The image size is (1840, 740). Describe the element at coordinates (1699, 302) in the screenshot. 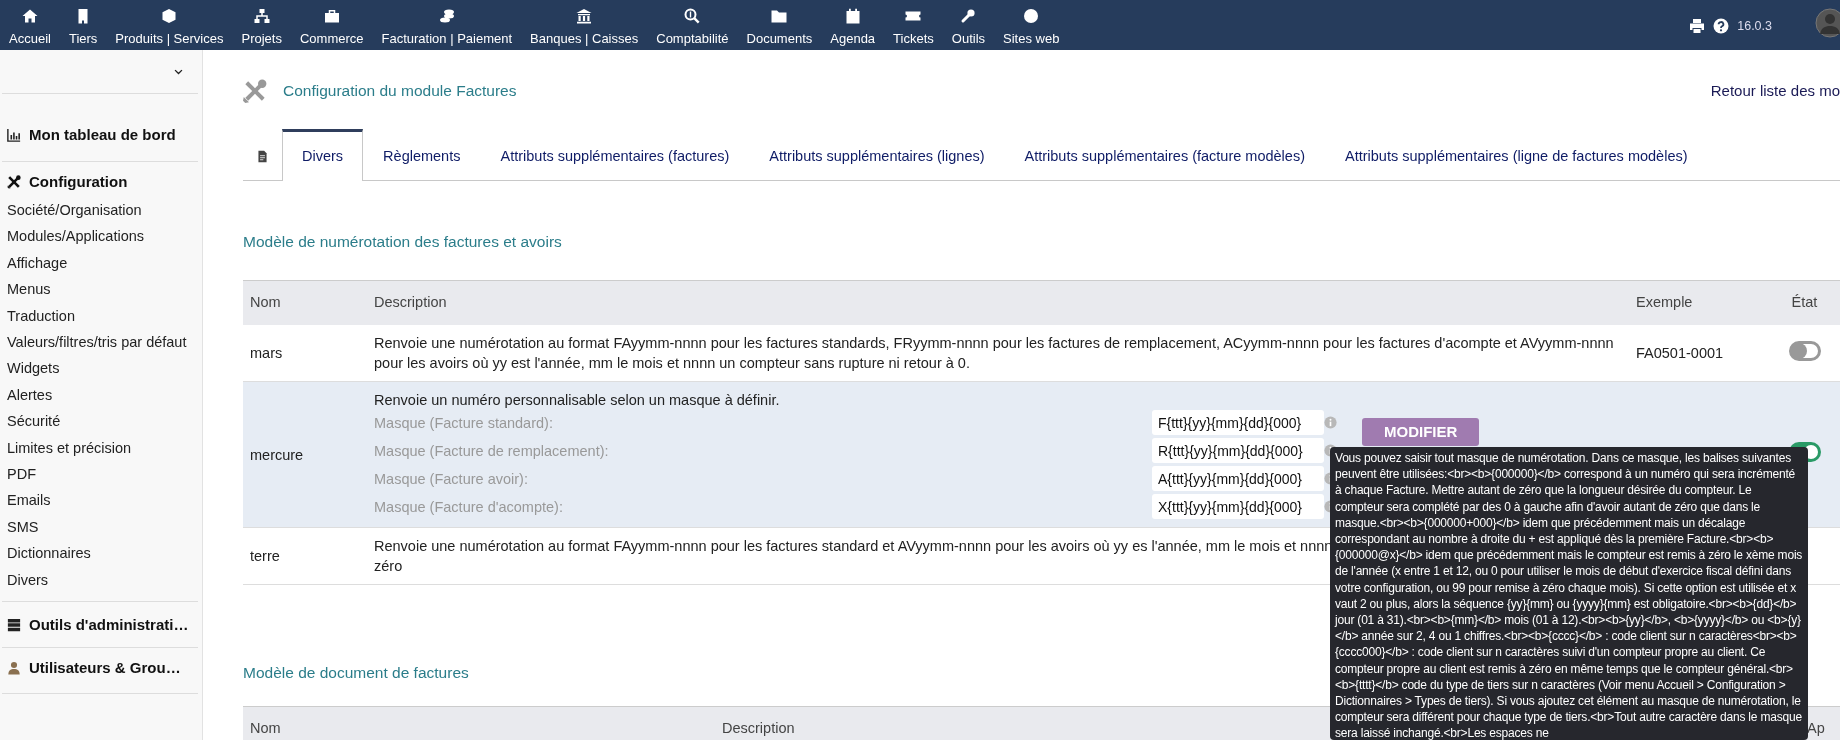

I see `column-header: Exemple` at that location.